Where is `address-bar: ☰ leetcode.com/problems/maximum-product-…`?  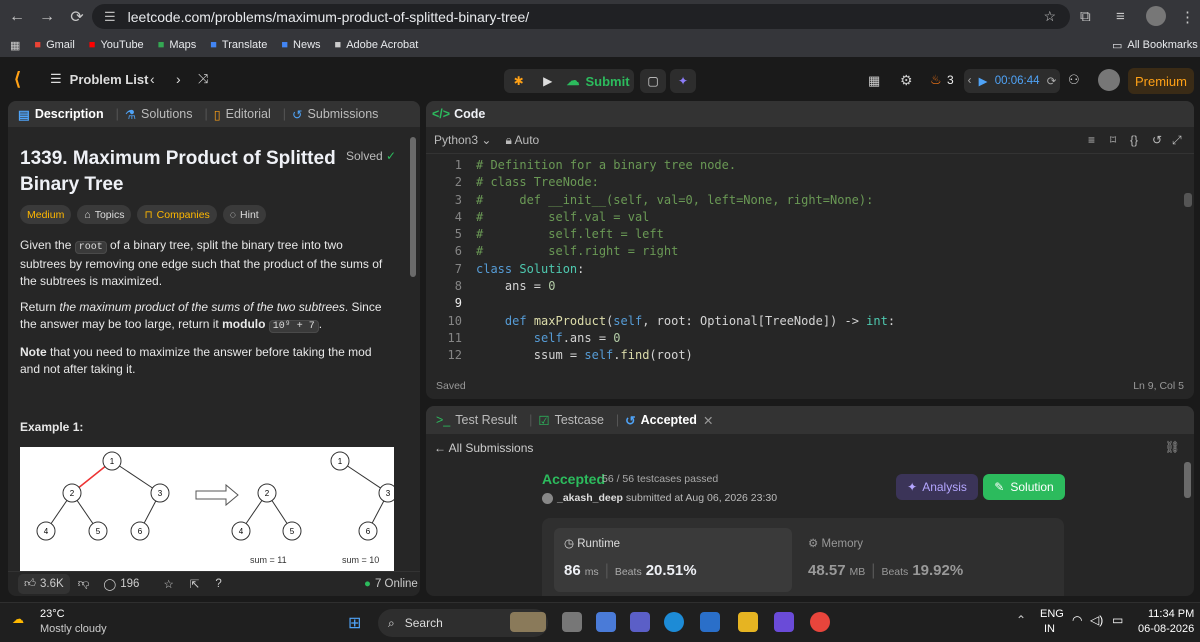
address-bar: ☰ leetcode.com/problems/maximum-product-… is located at coordinates (581, 16).